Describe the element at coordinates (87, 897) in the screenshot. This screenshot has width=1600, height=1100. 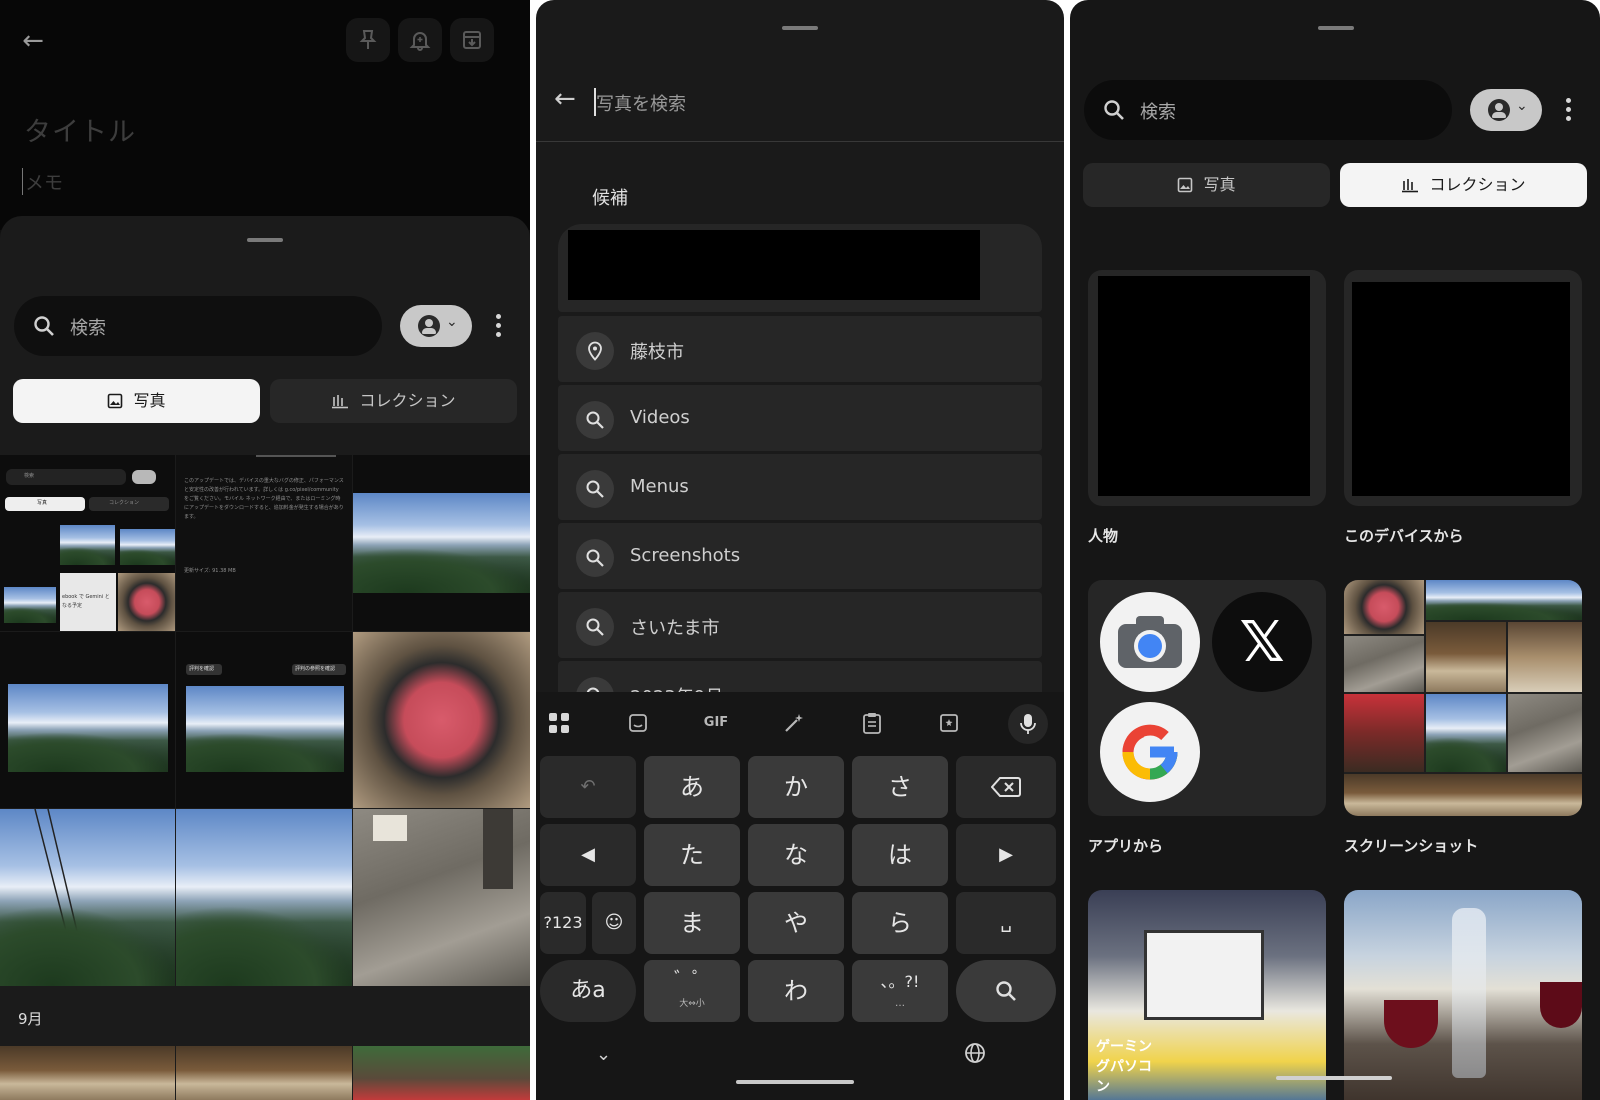
I see `photo-thumbnail-ropeway` at that location.